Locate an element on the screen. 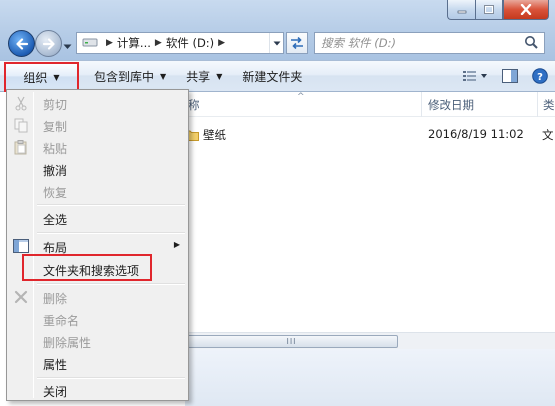 Image resolution: width=555 pixels, height=406 pixels. drive-icon is located at coordinates (90, 43).